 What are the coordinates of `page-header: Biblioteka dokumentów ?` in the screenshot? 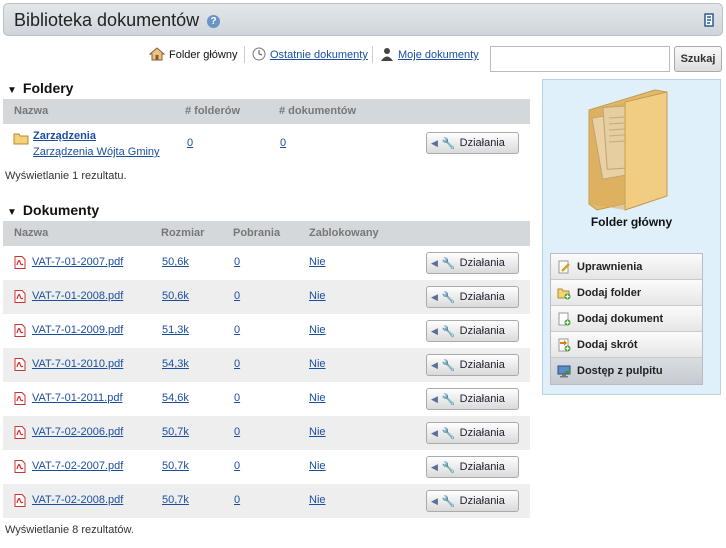 It's located at (363, 19).